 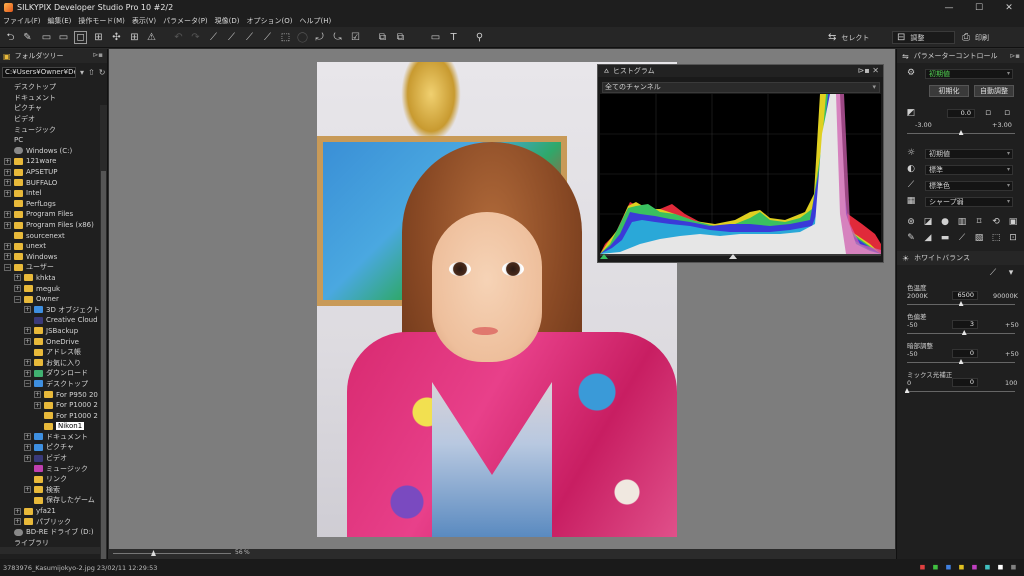 I want to click on grid-icon: ⊞, so click(x=134, y=37).